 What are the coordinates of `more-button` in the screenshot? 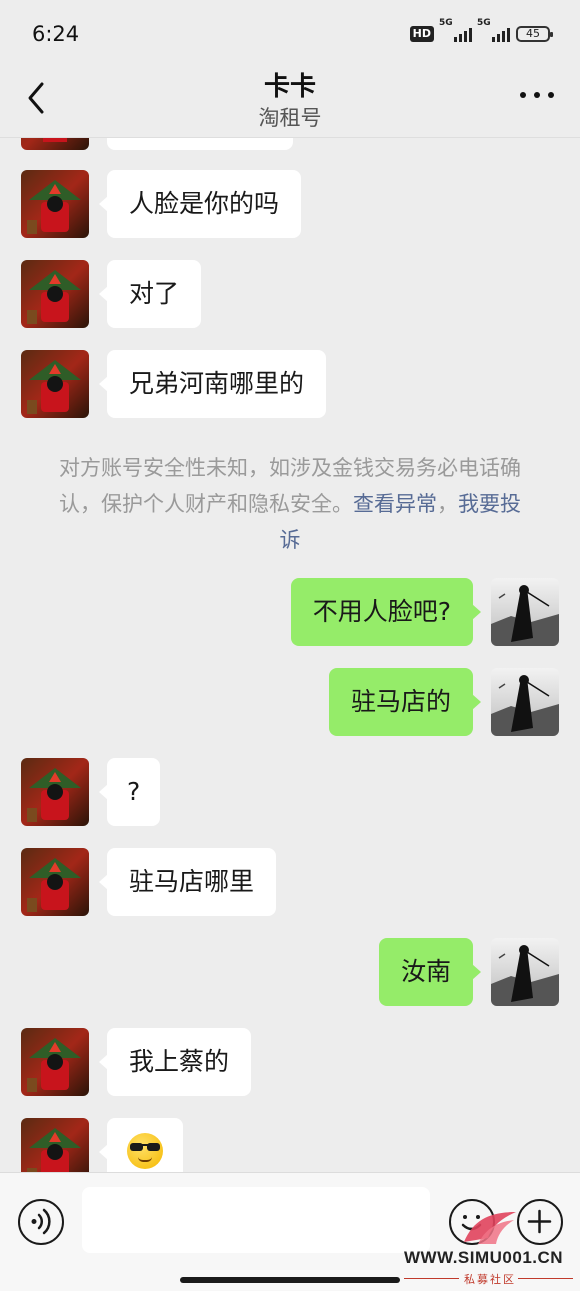 It's located at (537, 97).